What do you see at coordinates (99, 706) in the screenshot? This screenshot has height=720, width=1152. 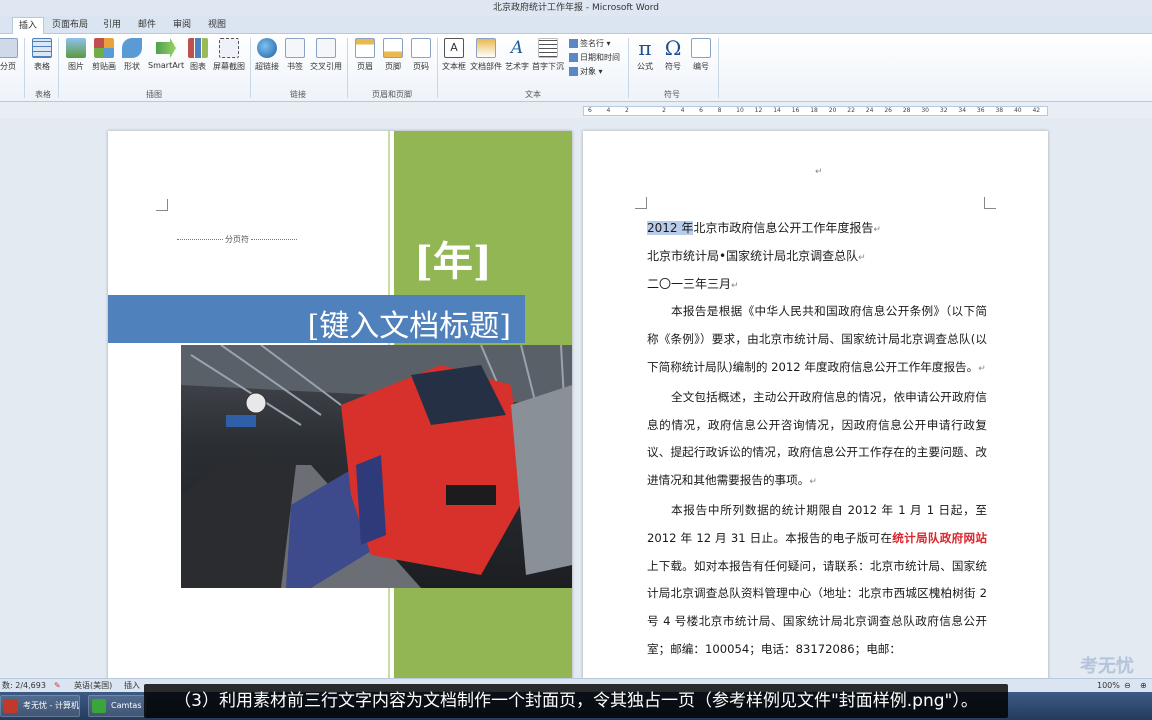 I see `camtasia-icon` at bounding box center [99, 706].